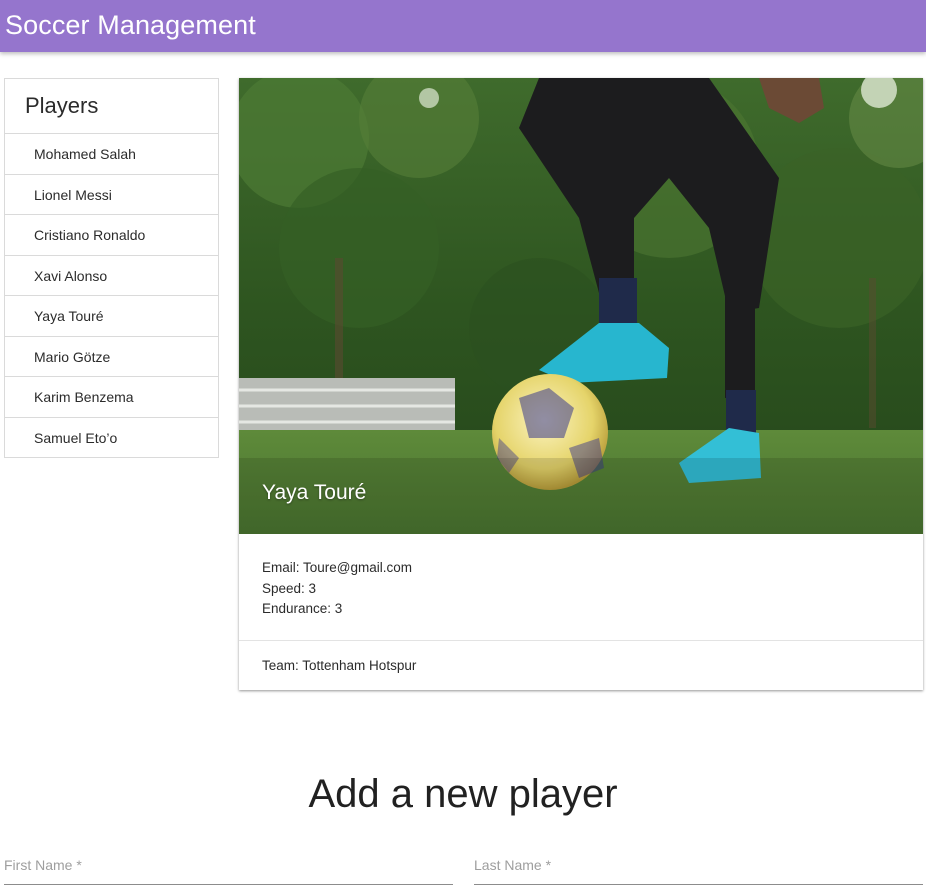 The width and height of the screenshot is (926, 896). What do you see at coordinates (111, 154) in the screenshot?
I see `player-item-mohamed-salah: Mohamed Salah` at bounding box center [111, 154].